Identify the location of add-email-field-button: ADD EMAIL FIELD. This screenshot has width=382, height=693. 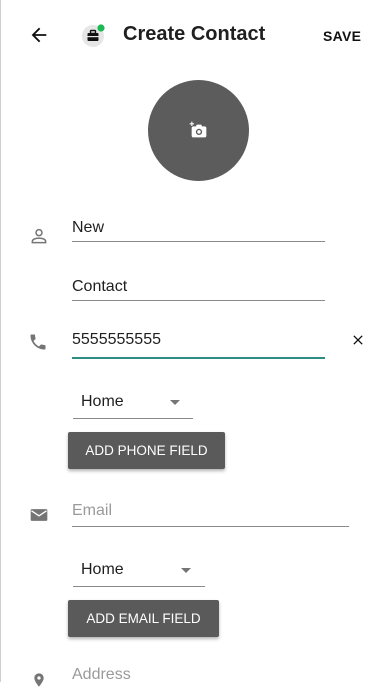
(143, 618).